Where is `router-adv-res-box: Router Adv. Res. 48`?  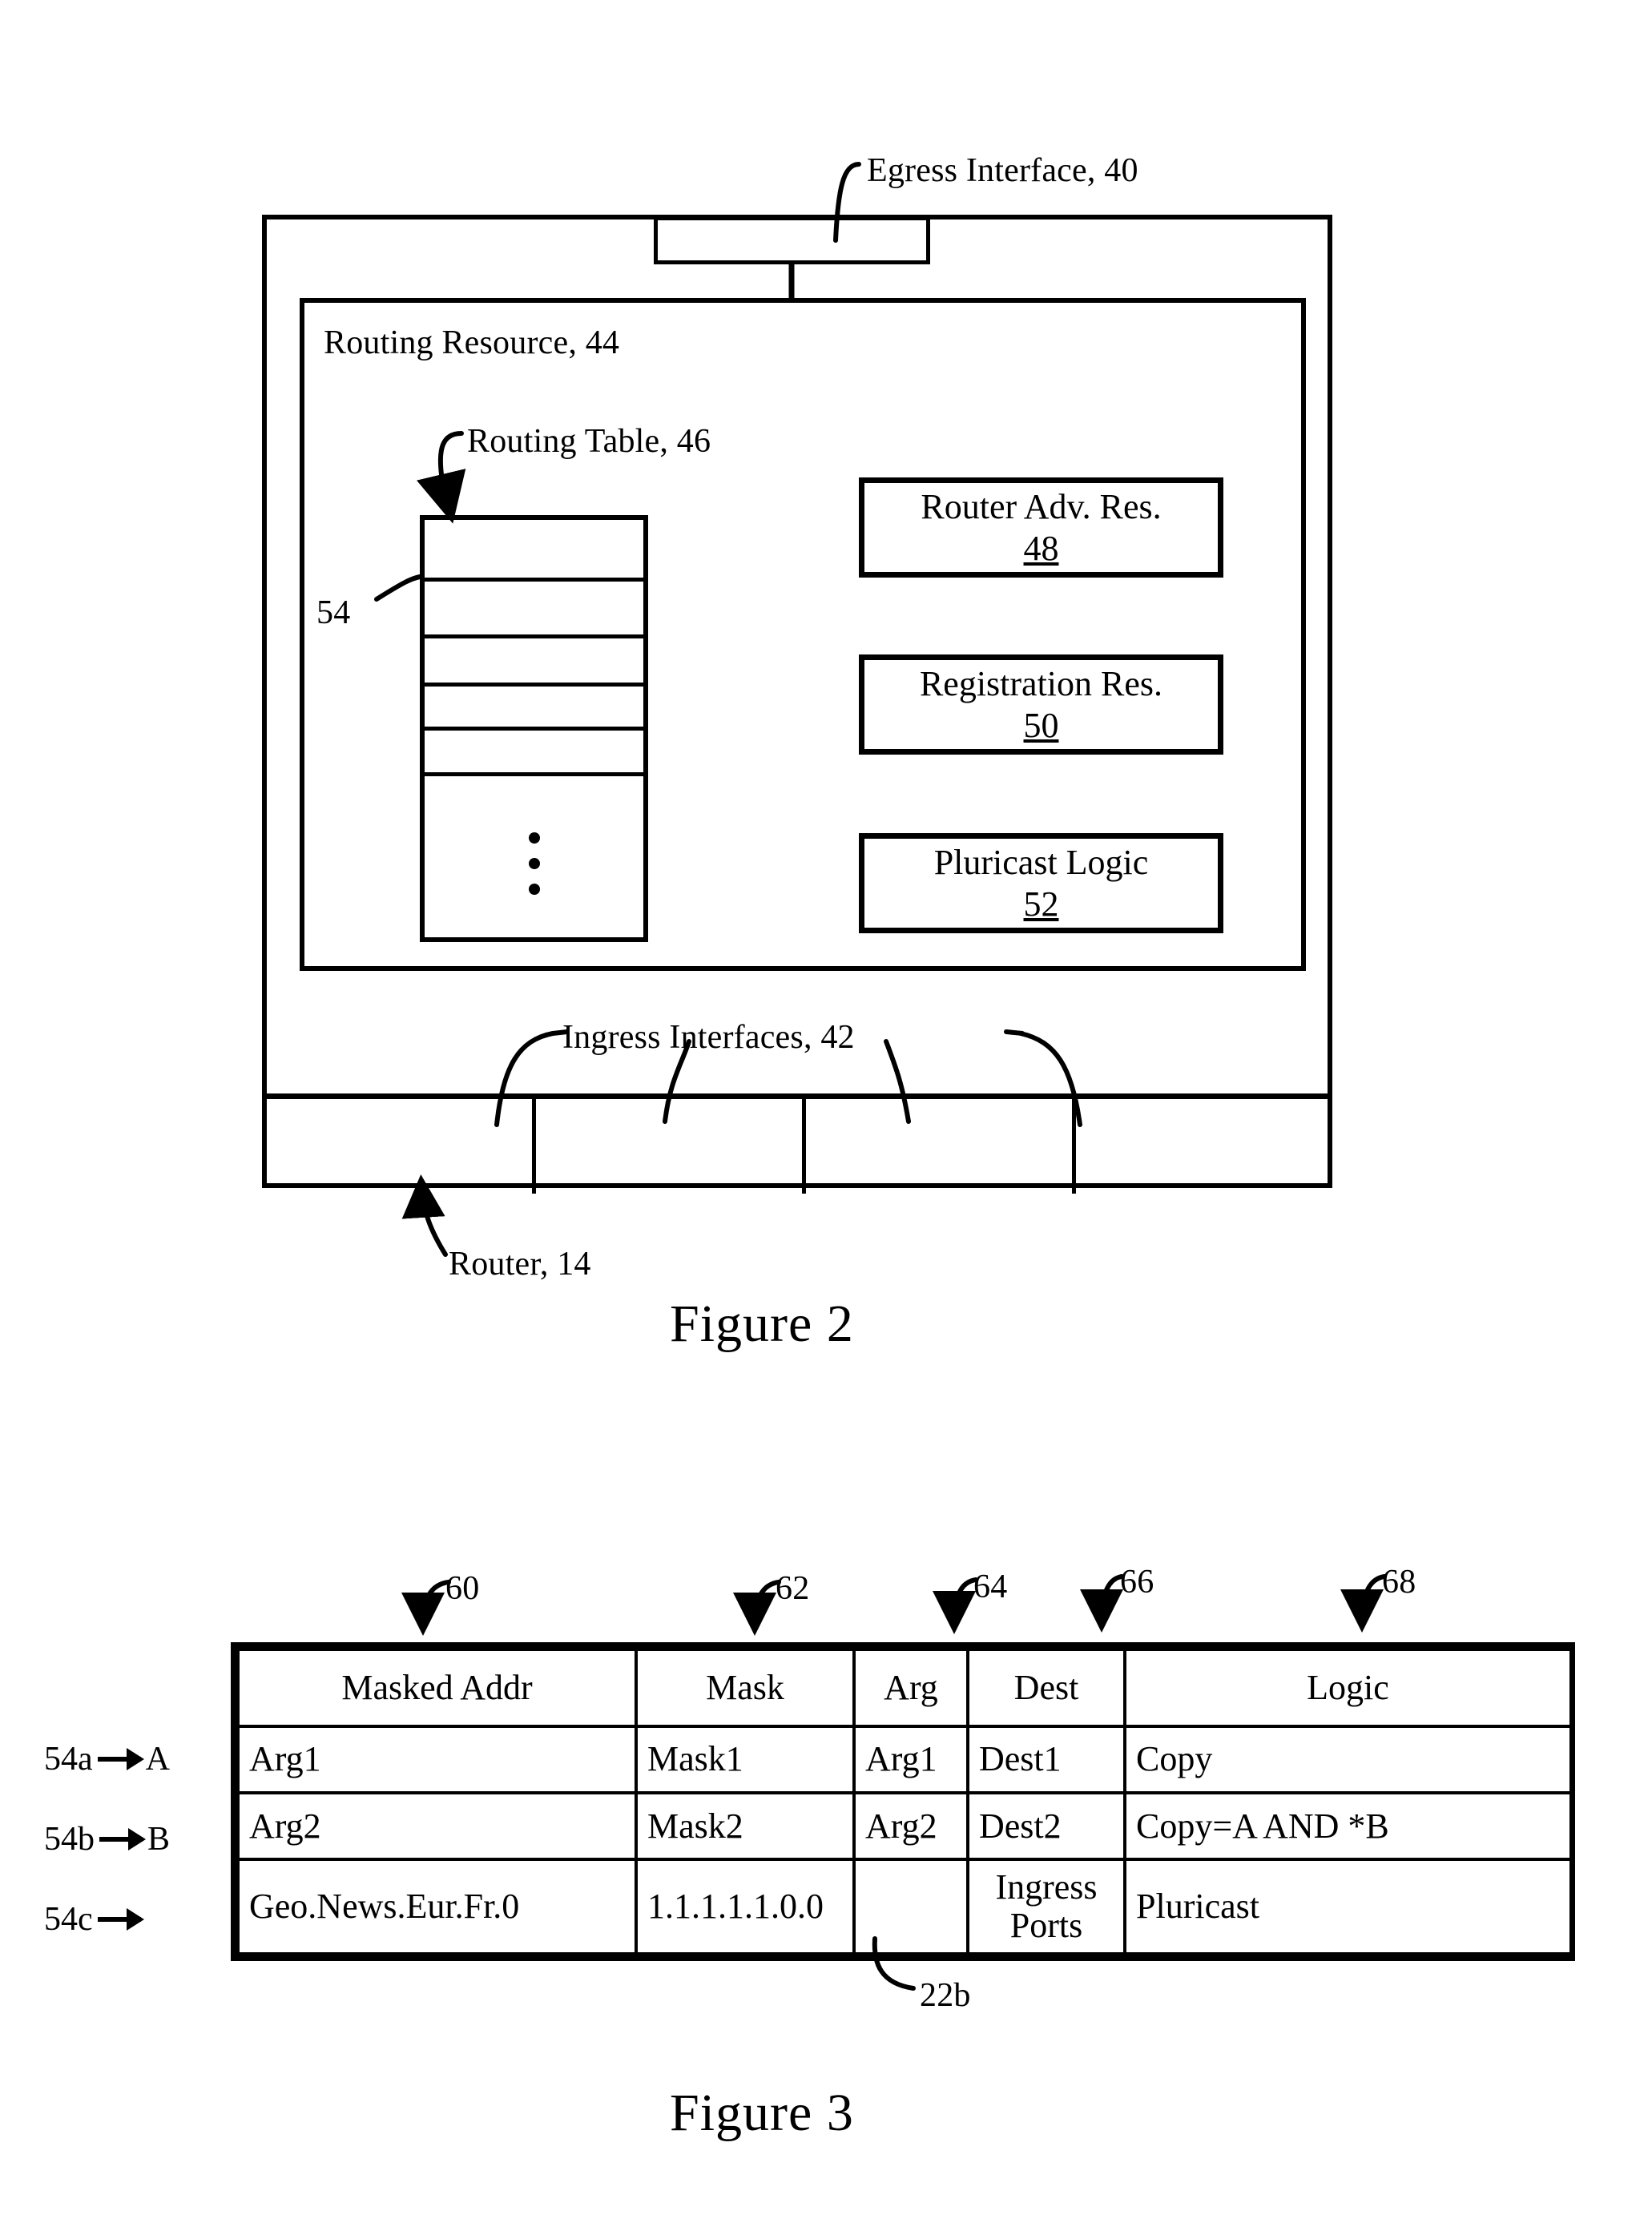
router-adv-res-box: Router Adv. Res. 48 is located at coordinates (1041, 527).